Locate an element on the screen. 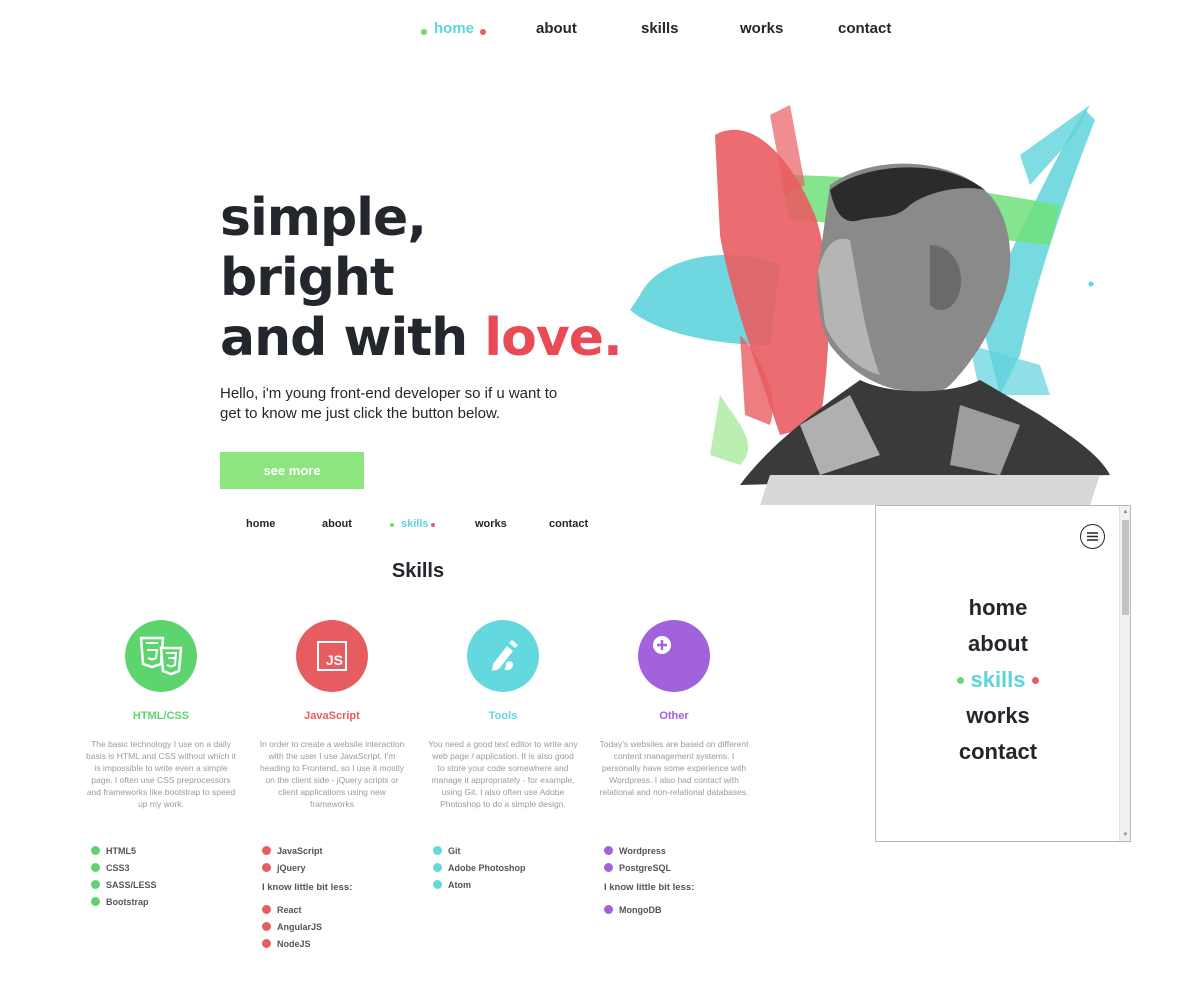  list-item-label: NodeJS is located at coordinates (294, 943).